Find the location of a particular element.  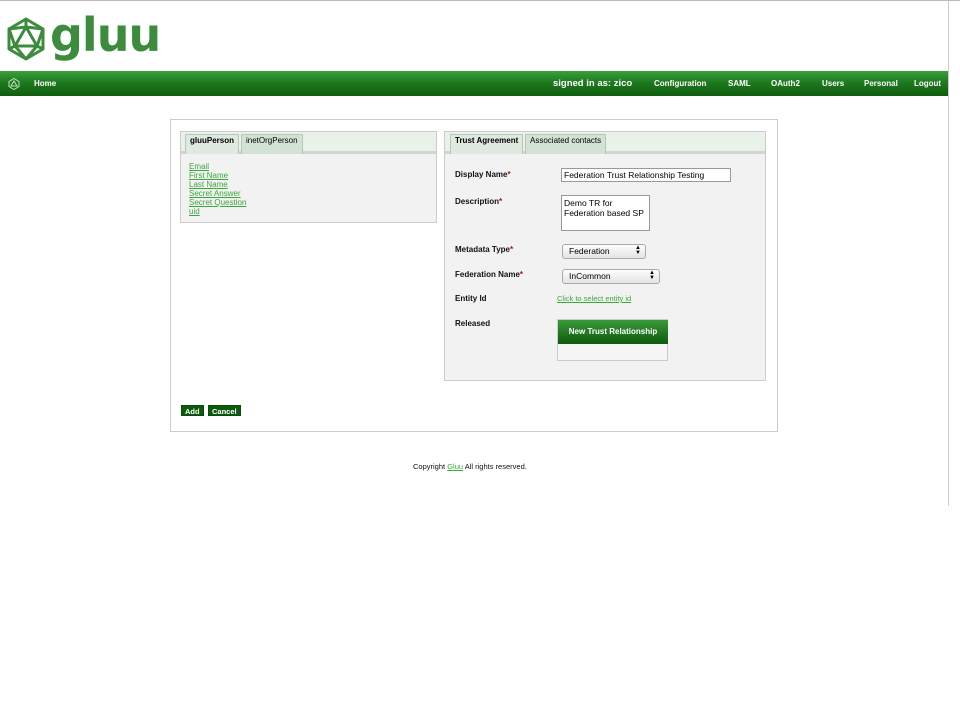

released-label: Released is located at coordinates (473, 323).